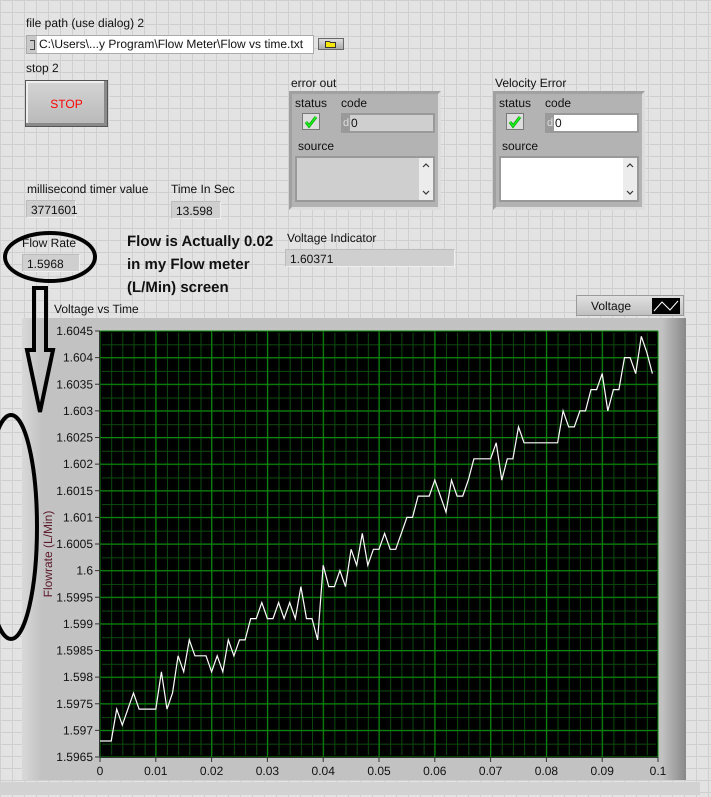  I want to click on annotation-text: Flow is Actually 0.02 in my Flow meter (L/Min) screen, so click(200, 265).